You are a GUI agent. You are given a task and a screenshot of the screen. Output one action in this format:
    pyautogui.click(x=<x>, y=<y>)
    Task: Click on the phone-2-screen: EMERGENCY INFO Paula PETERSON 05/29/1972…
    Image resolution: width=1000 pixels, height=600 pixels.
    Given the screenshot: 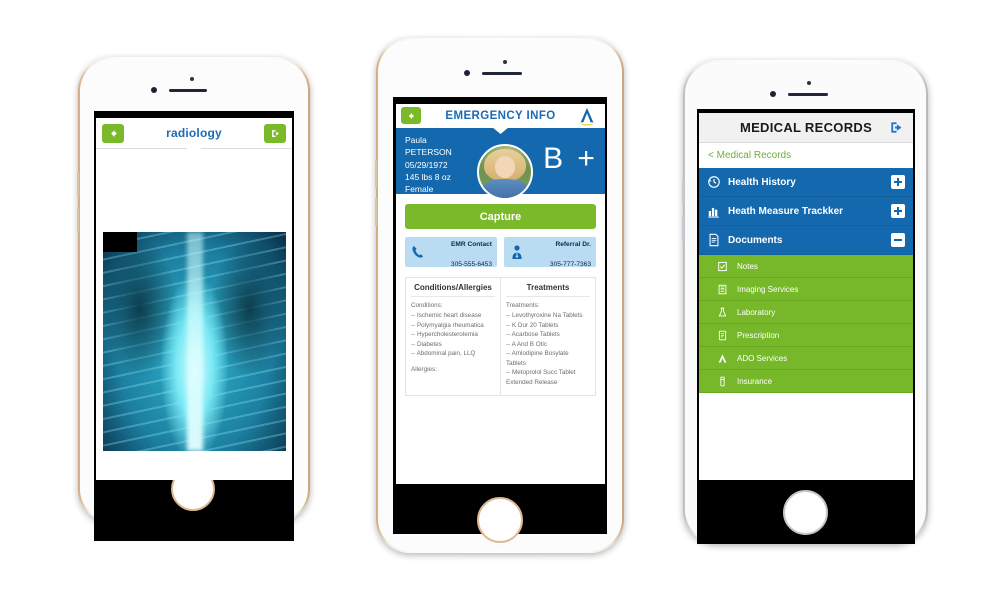 What is the action you would take?
    pyautogui.click(x=500, y=294)
    